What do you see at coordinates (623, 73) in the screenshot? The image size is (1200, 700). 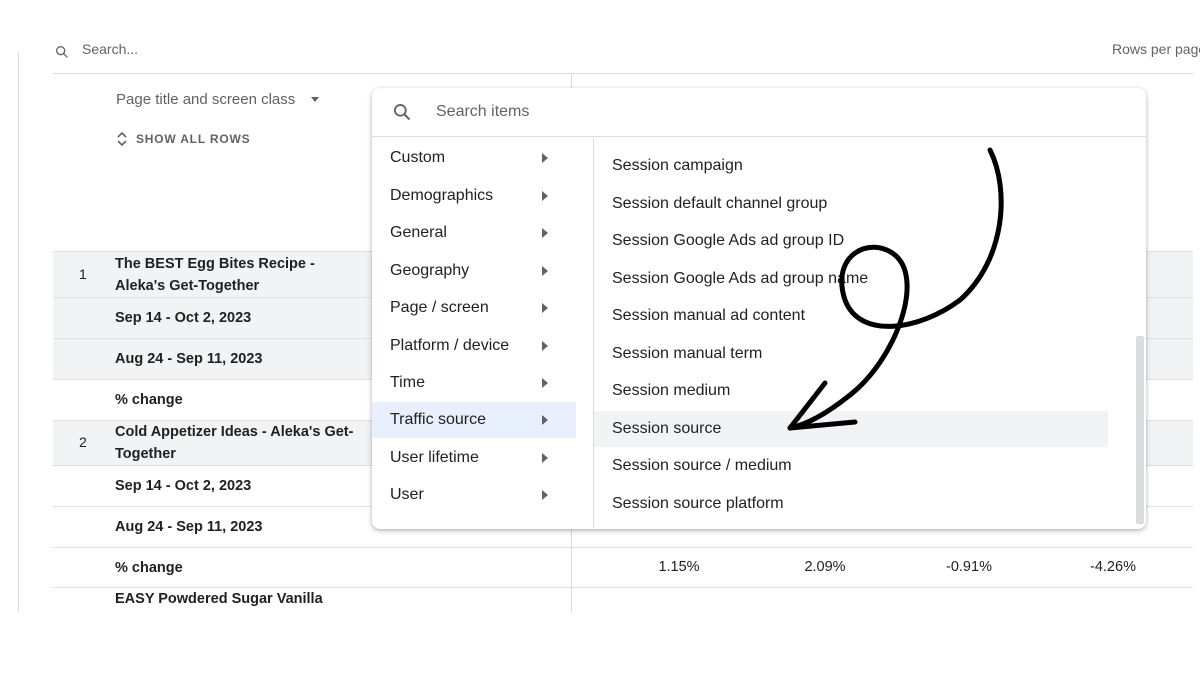 I see `header-divider` at bounding box center [623, 73].